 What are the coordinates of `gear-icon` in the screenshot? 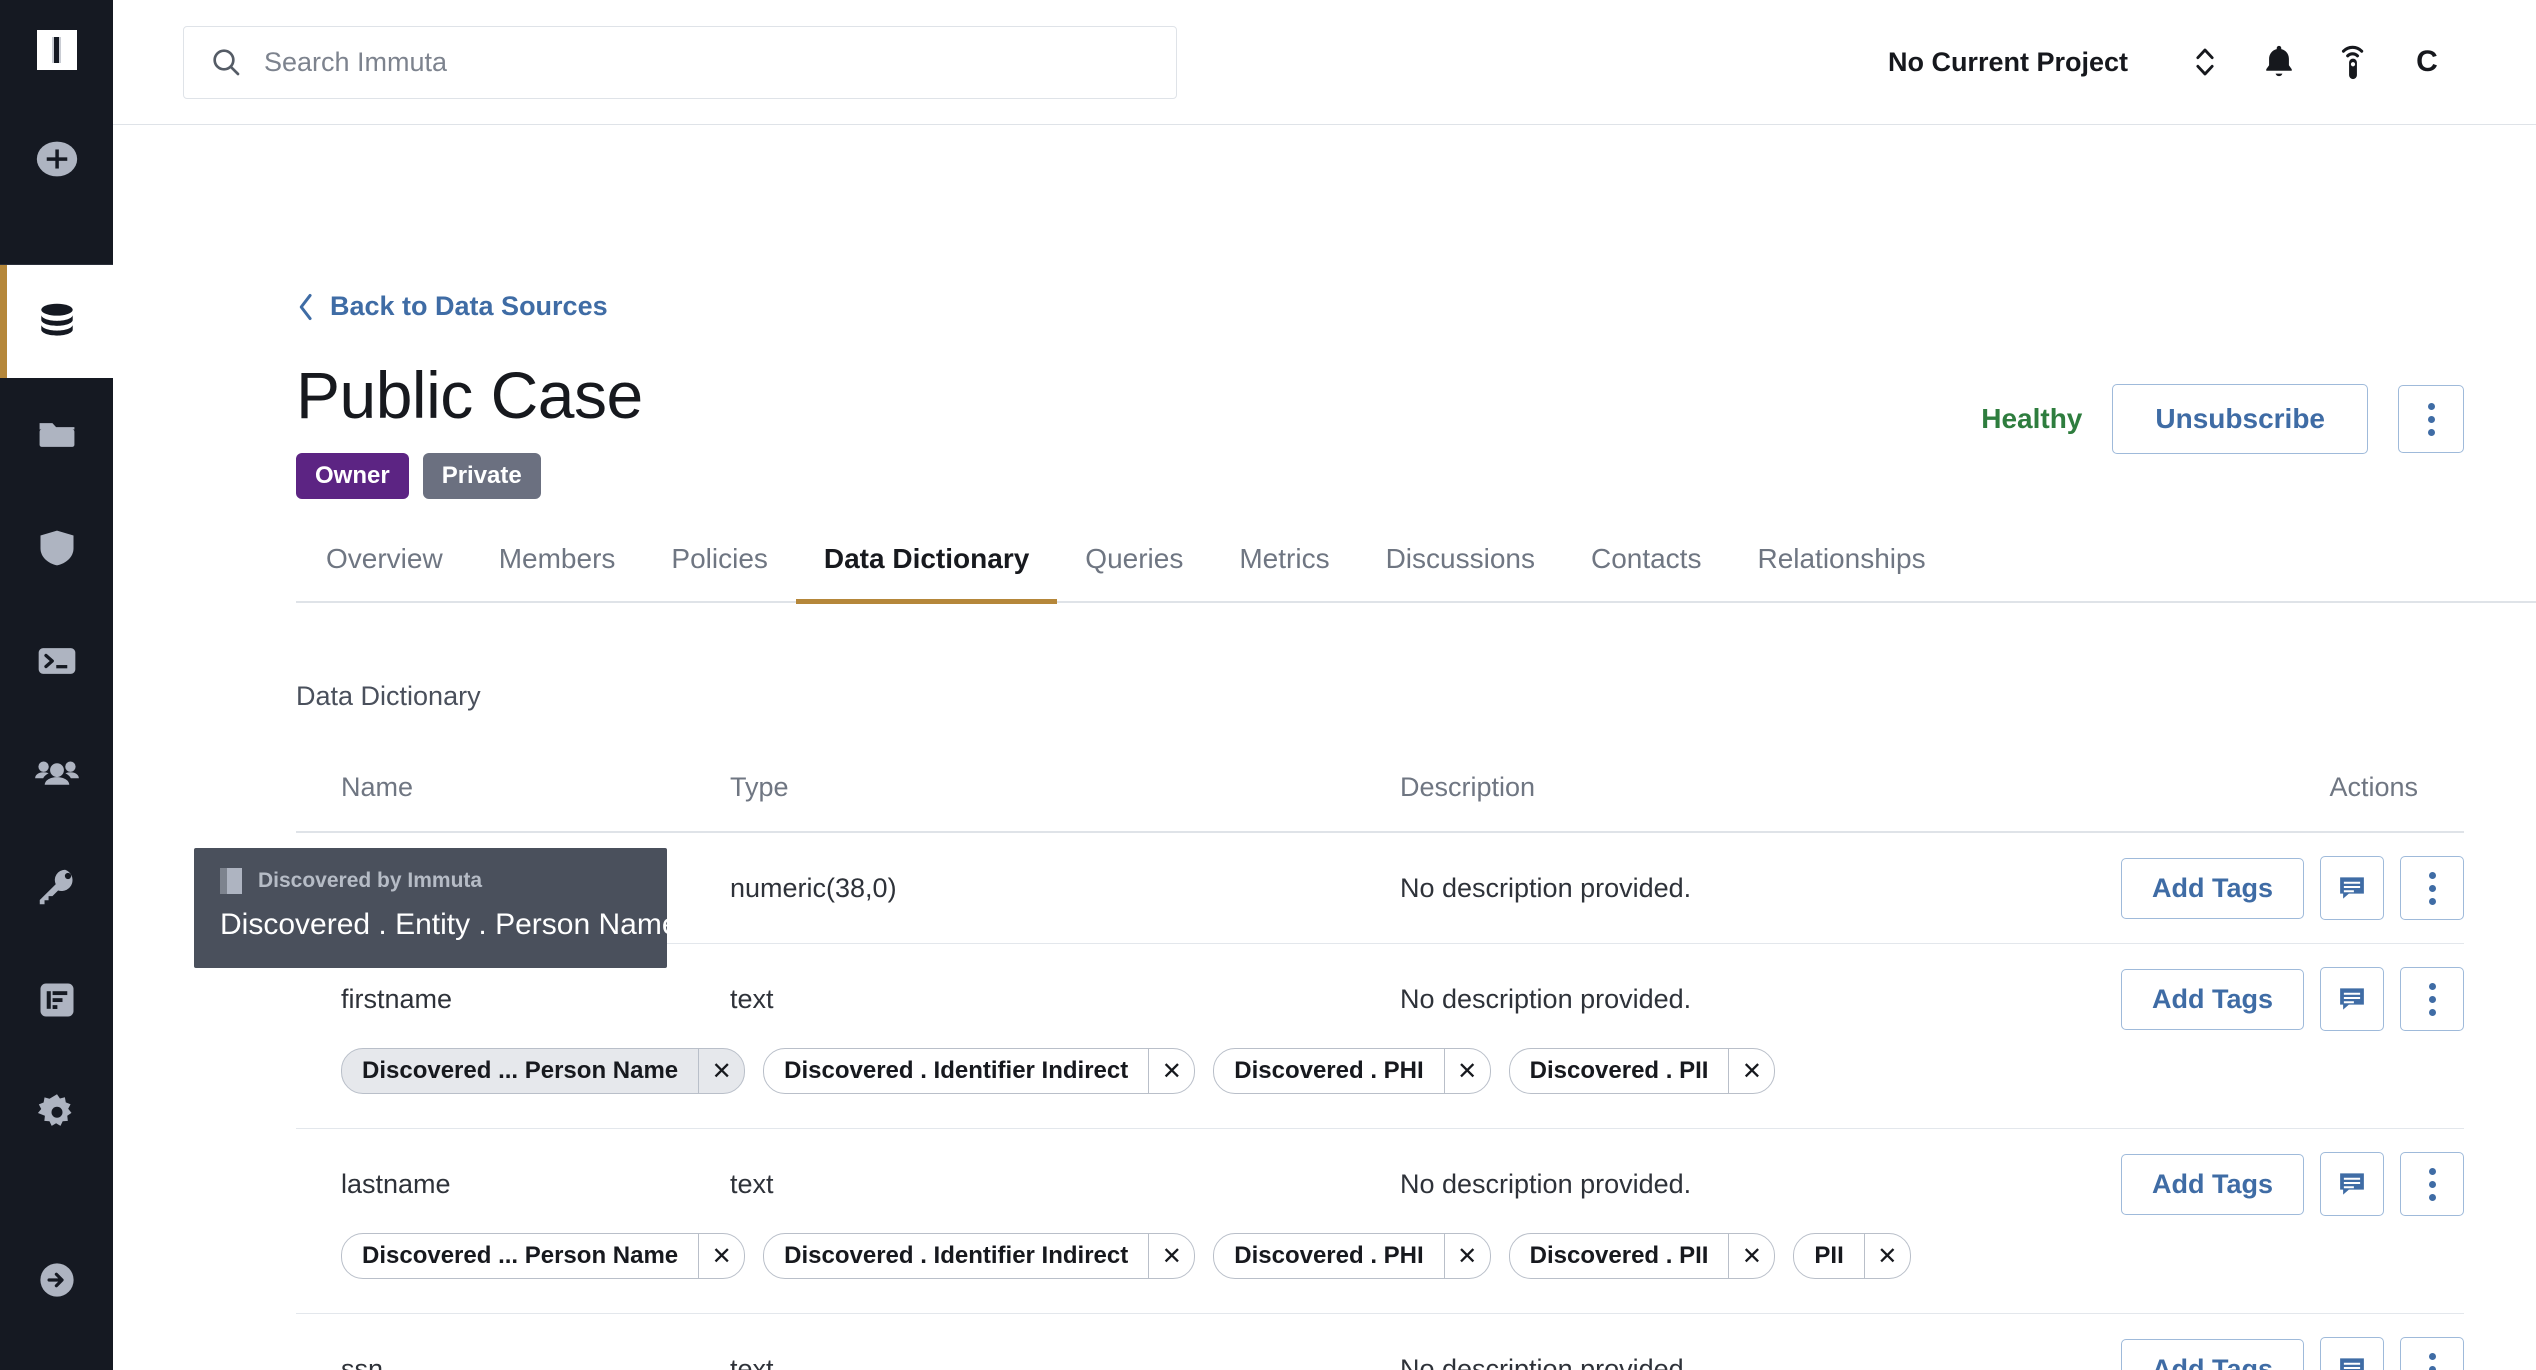 It's located at (54, 1109).